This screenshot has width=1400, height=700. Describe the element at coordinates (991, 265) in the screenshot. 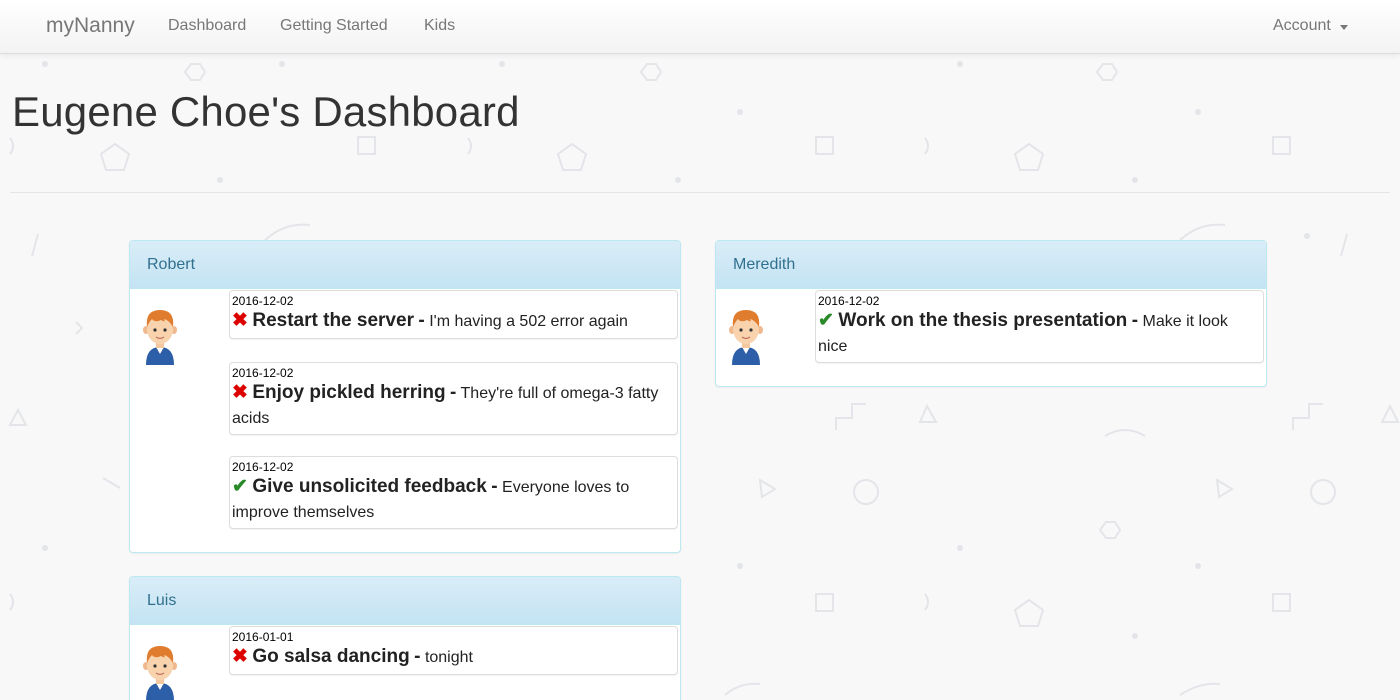

I see `kid-panel-heading: Meredith` at that location.